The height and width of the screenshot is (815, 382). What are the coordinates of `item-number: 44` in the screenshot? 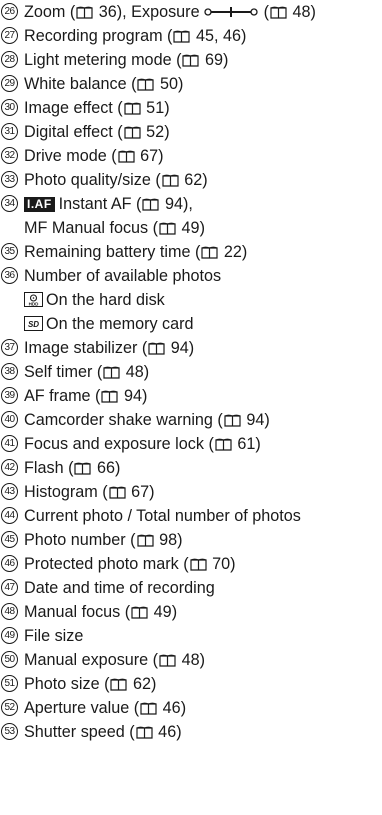 It's located at (9, 515).